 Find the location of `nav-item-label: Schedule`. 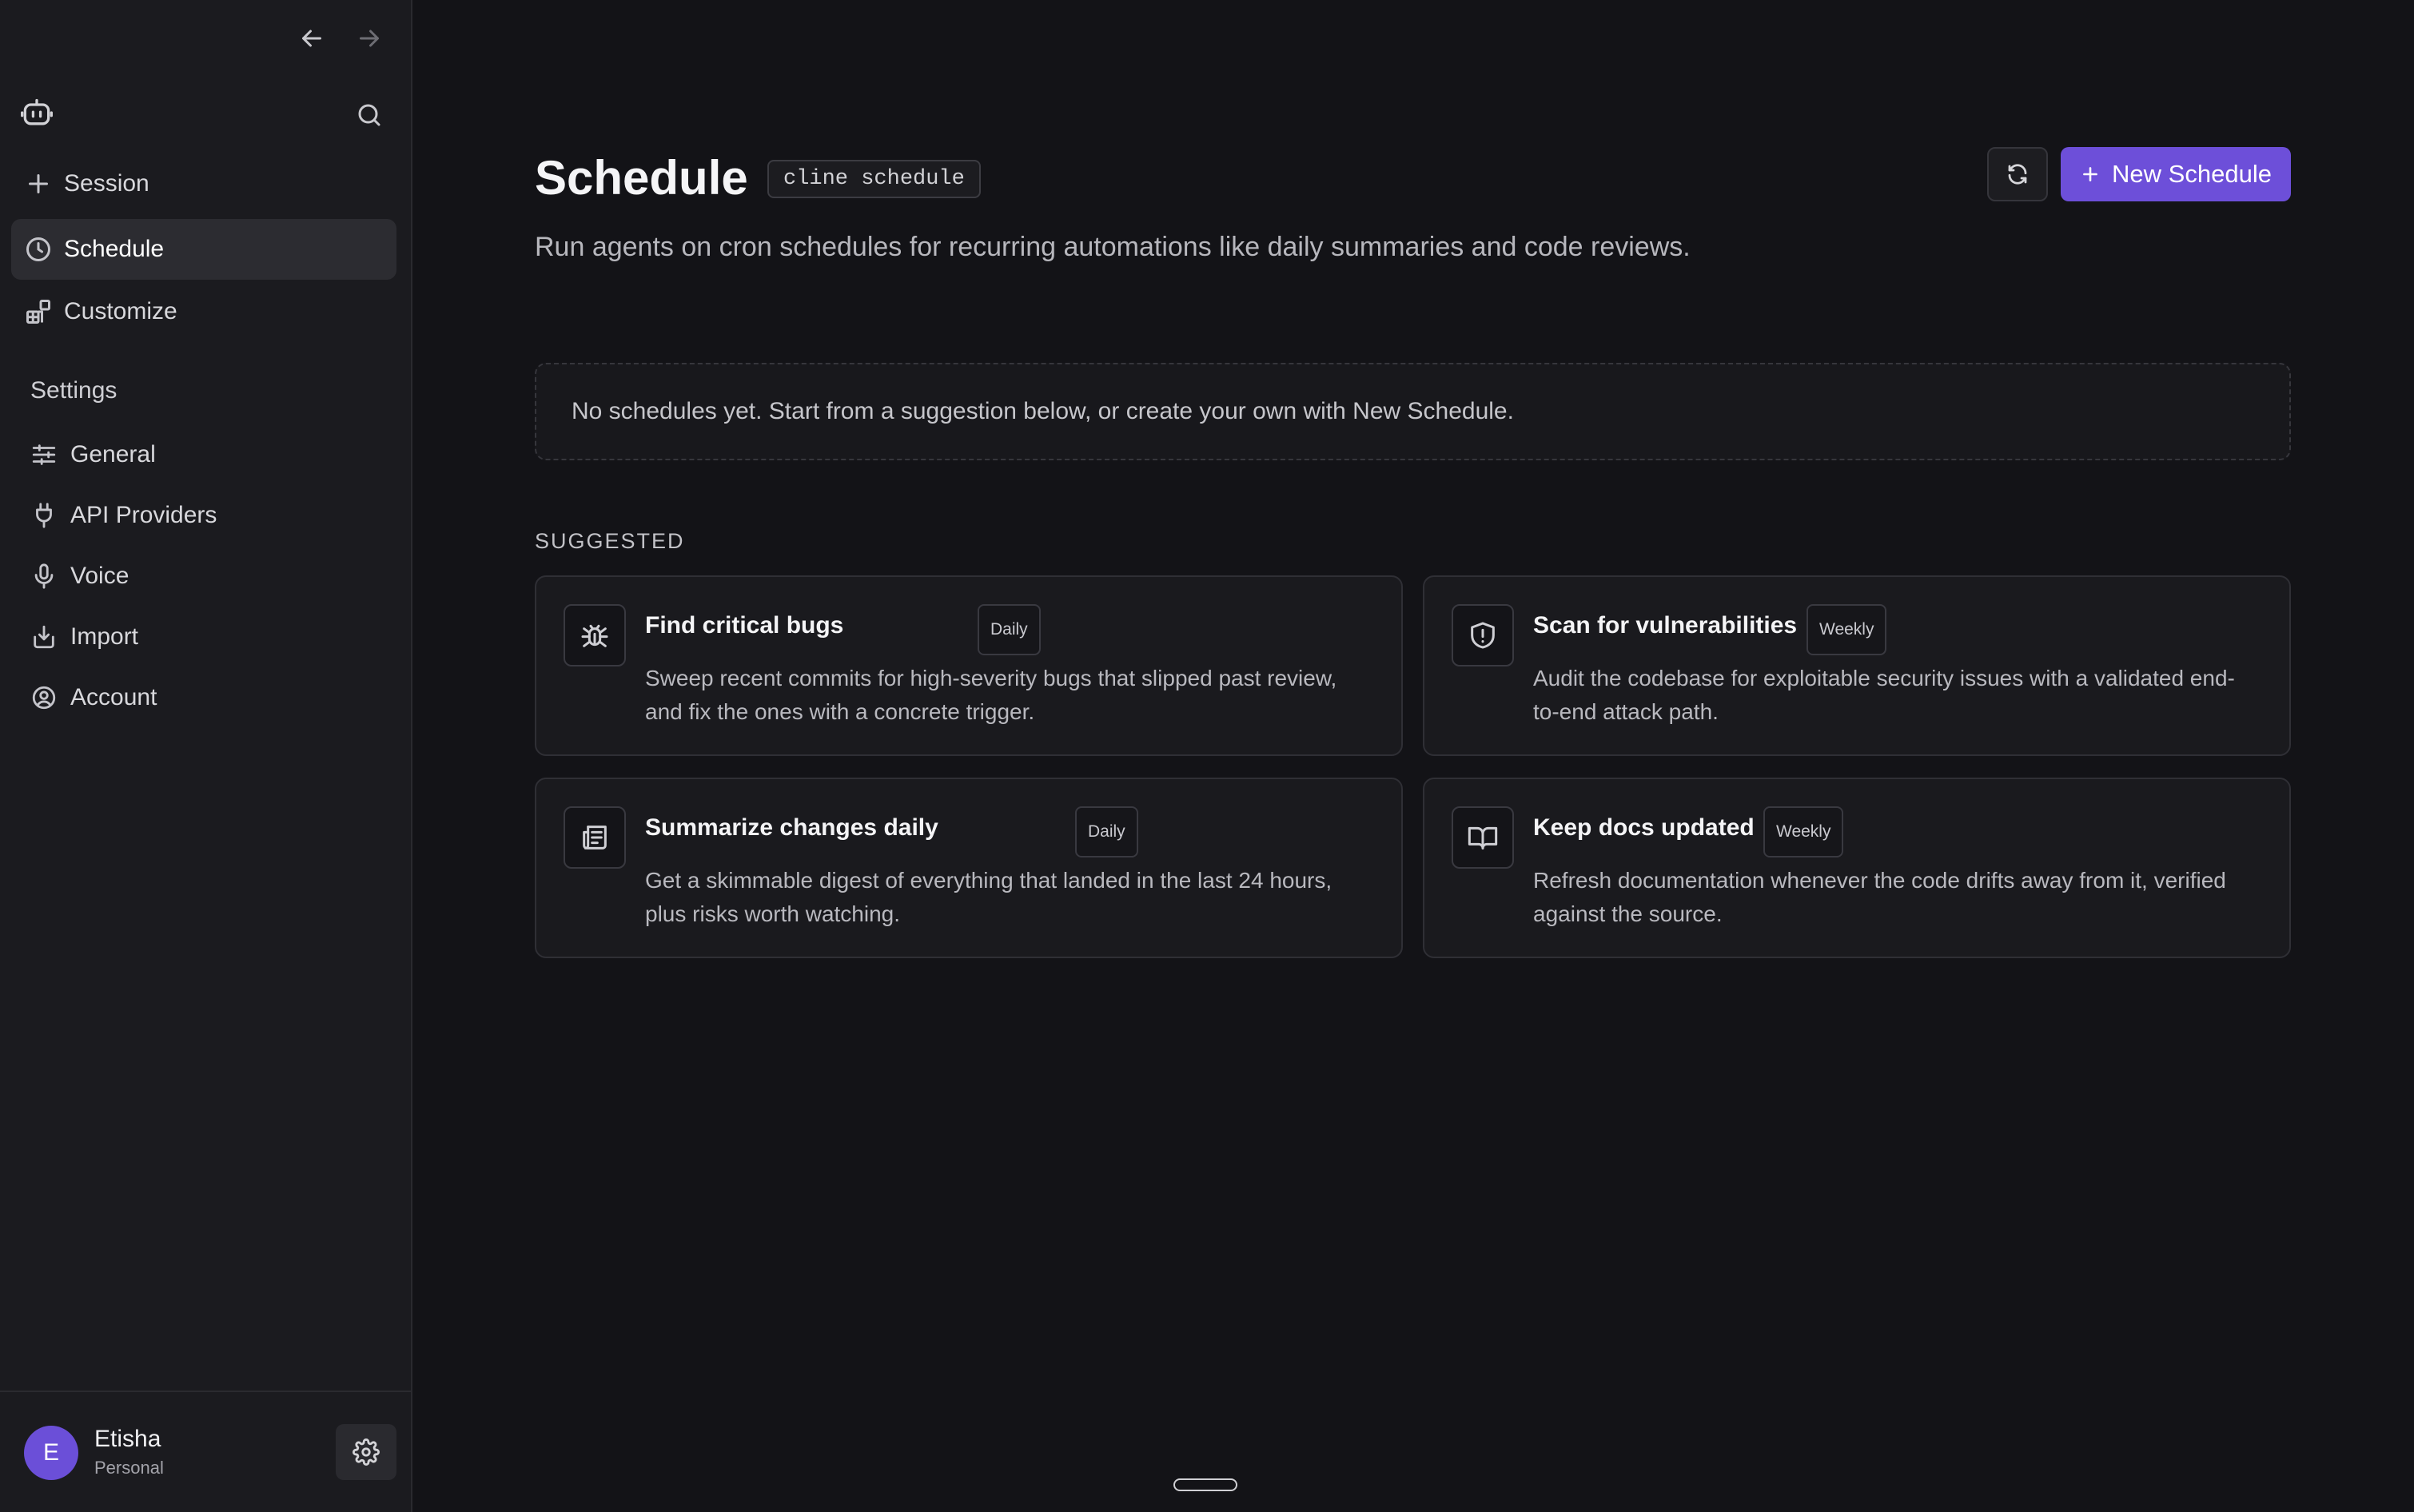

nav-item-label: Schedule is located at coordinates (114, 249).